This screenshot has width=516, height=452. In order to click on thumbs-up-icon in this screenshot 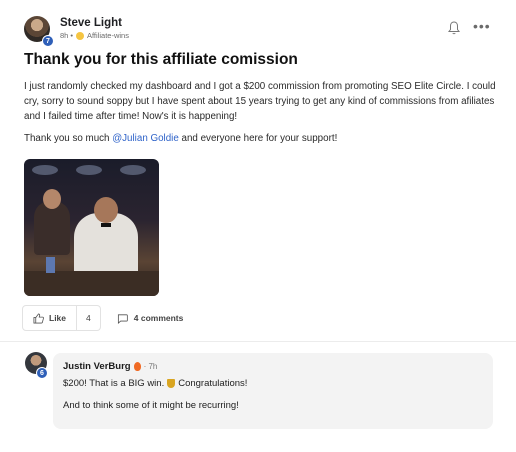, I will do `click(38, 318)`.